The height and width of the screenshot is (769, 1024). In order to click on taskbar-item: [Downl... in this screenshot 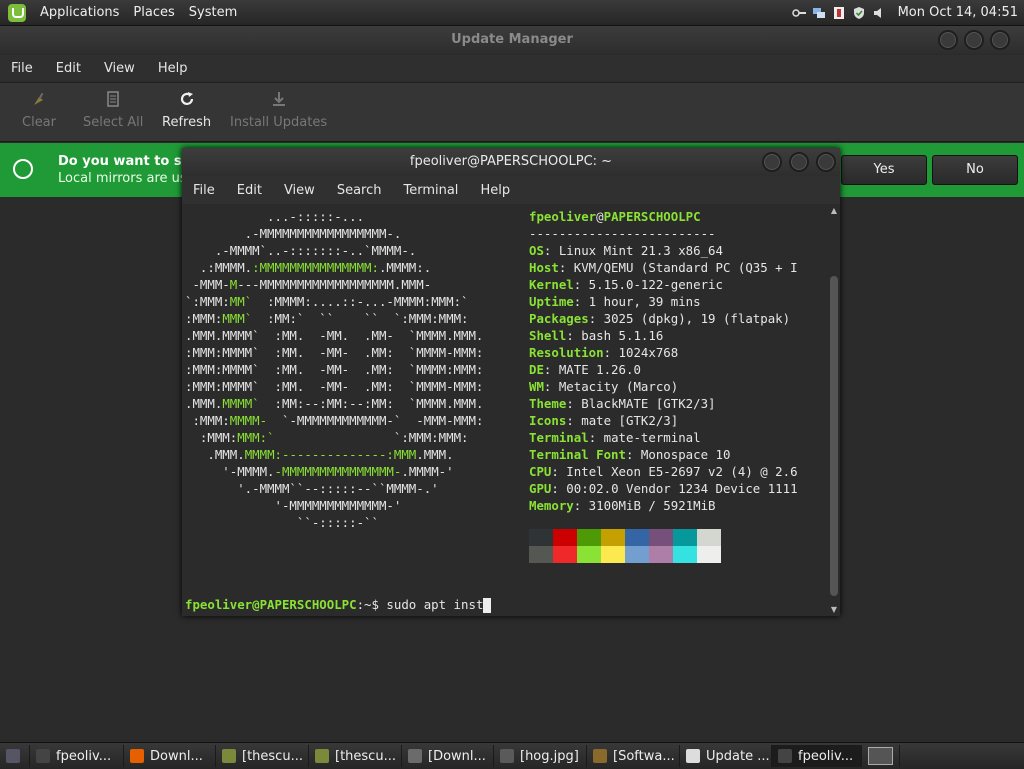, I will do `click(448, 756)`.